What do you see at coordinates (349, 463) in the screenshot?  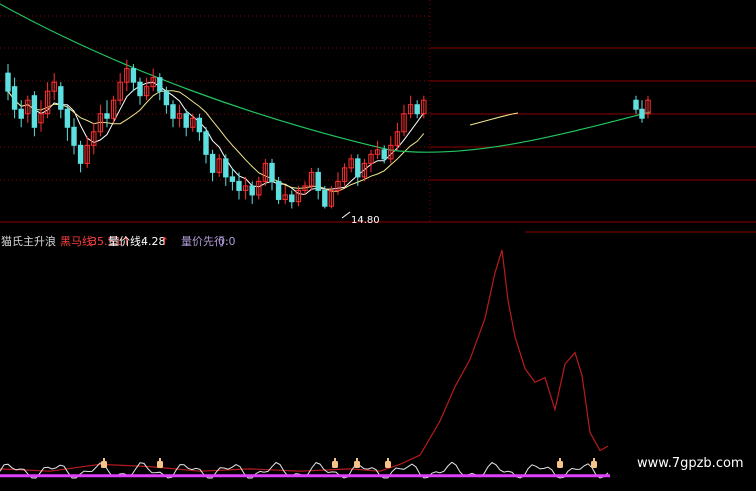 I see `signal-markers` at bounding box center [349, 463].